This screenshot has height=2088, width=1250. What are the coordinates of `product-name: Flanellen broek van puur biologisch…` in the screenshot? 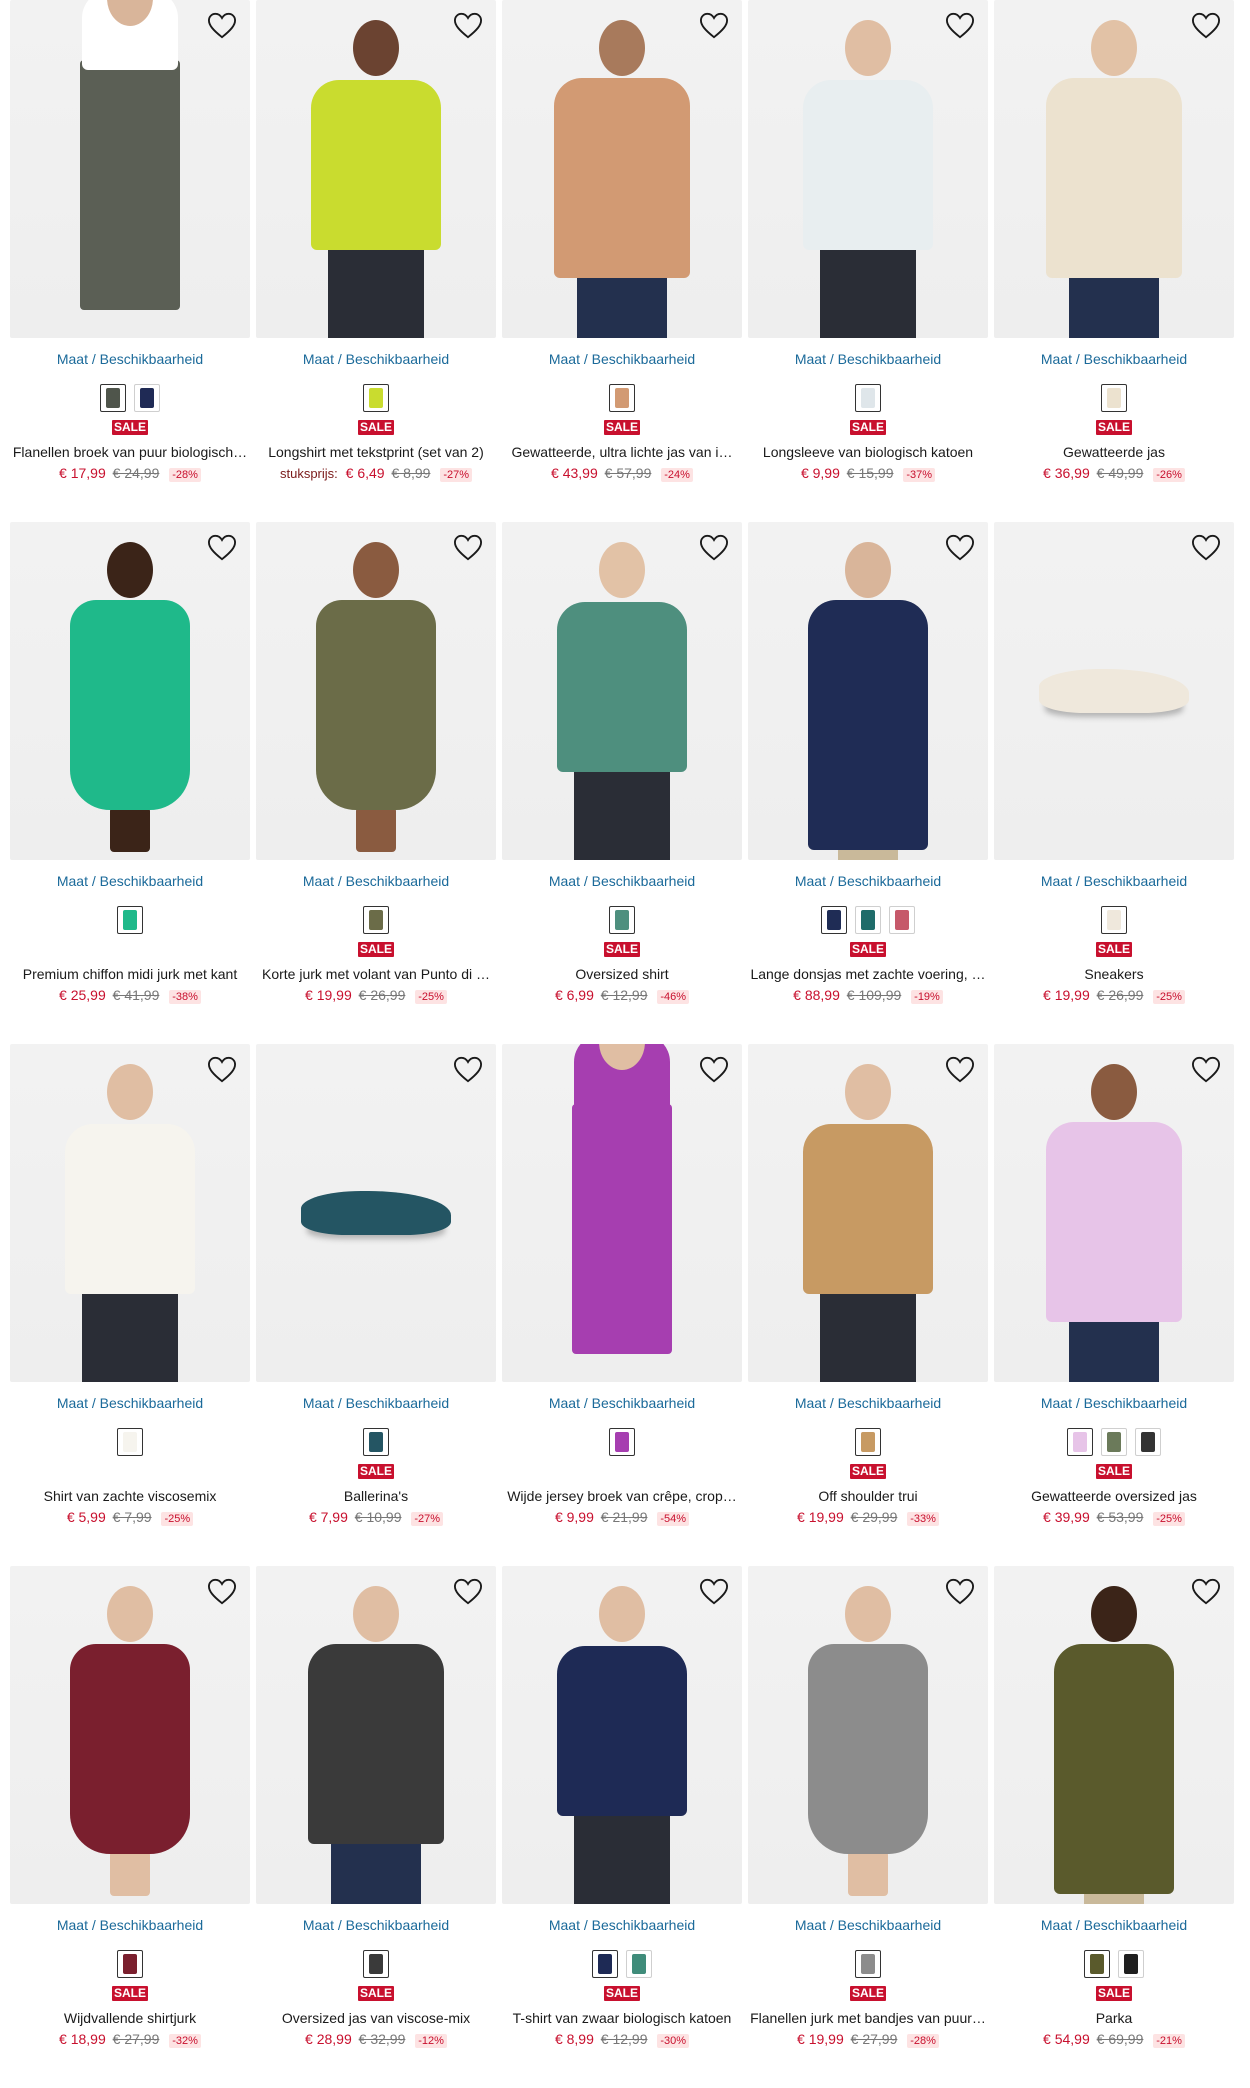 It's located at (130, 452).